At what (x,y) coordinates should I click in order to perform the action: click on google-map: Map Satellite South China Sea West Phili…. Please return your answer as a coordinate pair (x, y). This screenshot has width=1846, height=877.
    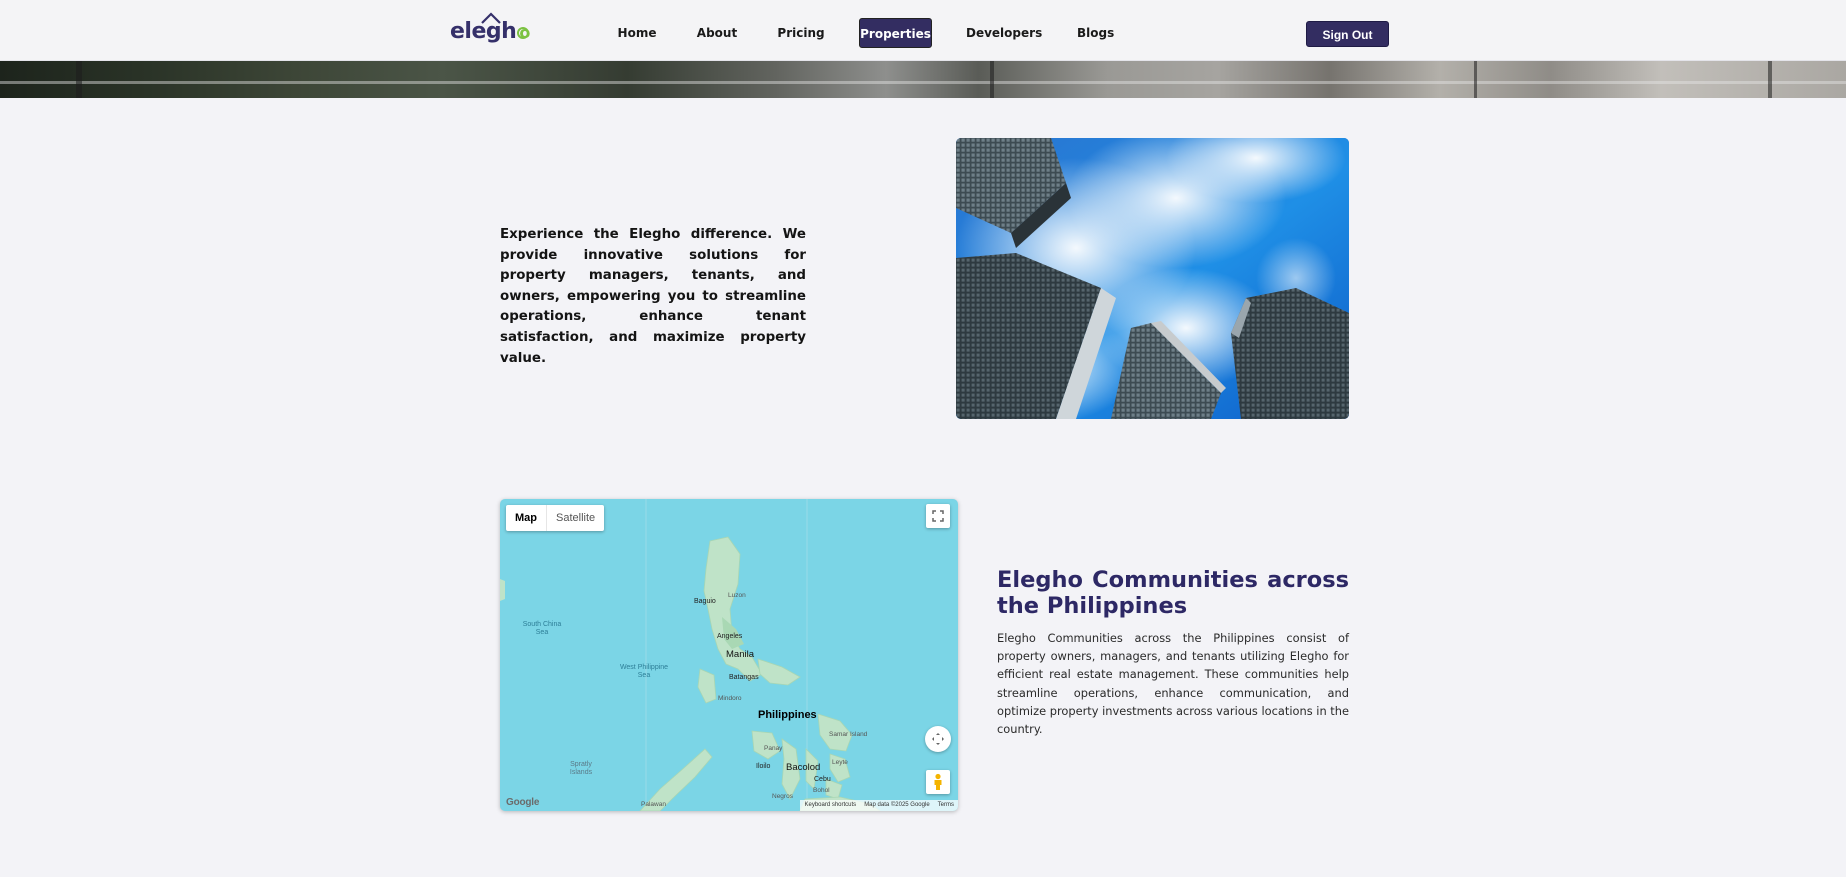
    Looking at the image, I should click on (729, 655).